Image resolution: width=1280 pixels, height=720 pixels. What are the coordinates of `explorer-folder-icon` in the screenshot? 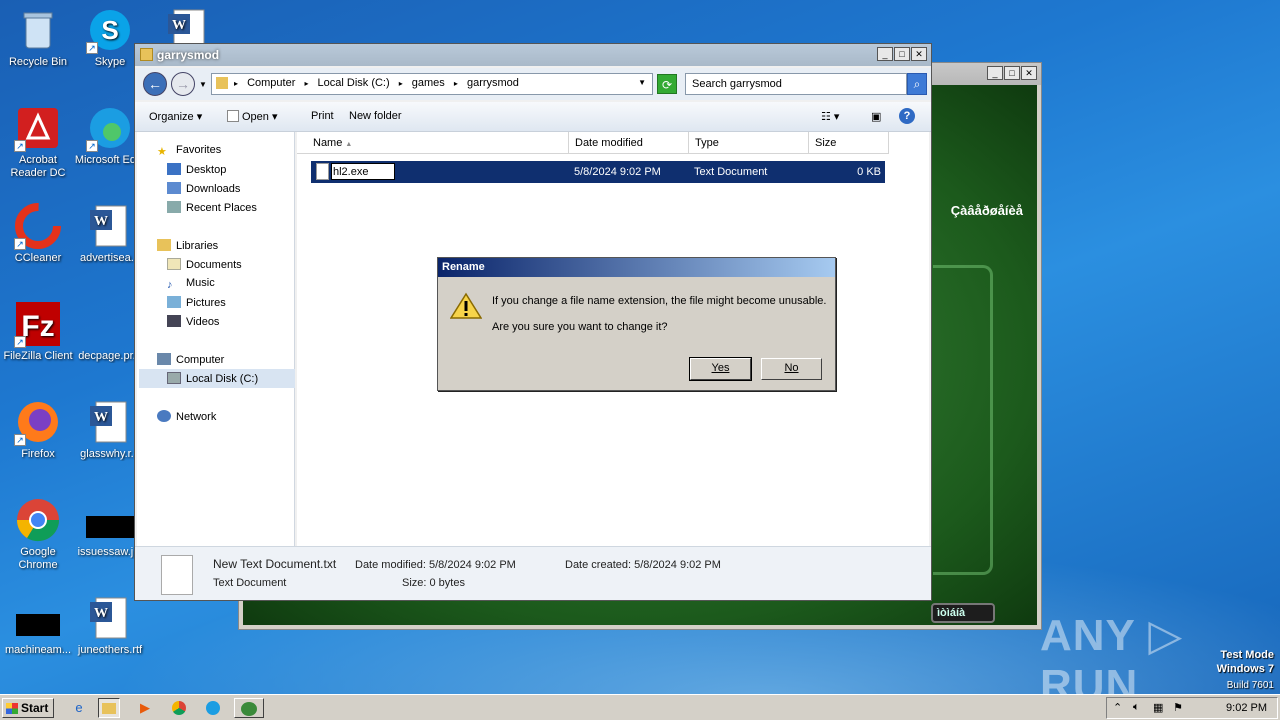 It's located at (109, 708).